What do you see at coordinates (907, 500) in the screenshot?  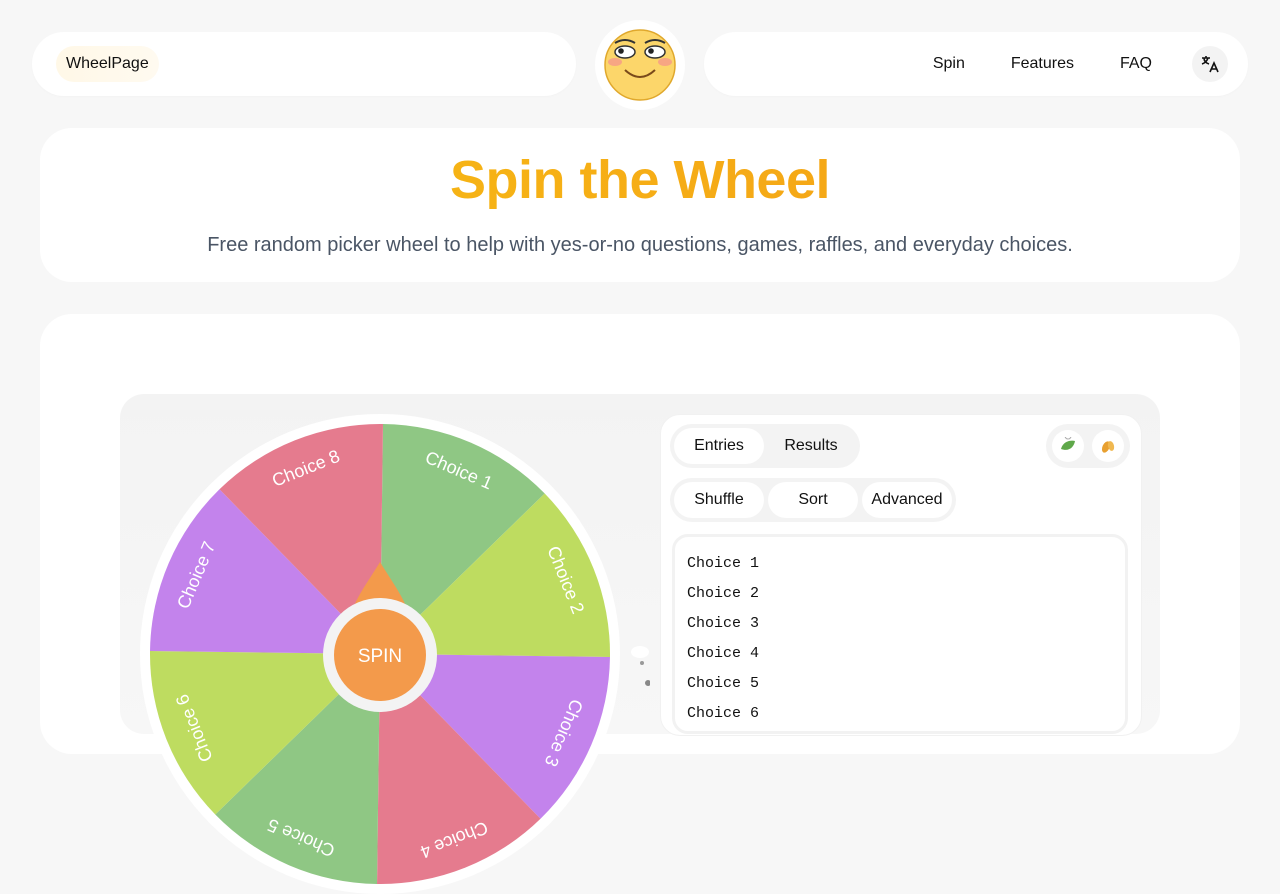 I see `advanced-button: Advanced` at bounding box center [907, 500].